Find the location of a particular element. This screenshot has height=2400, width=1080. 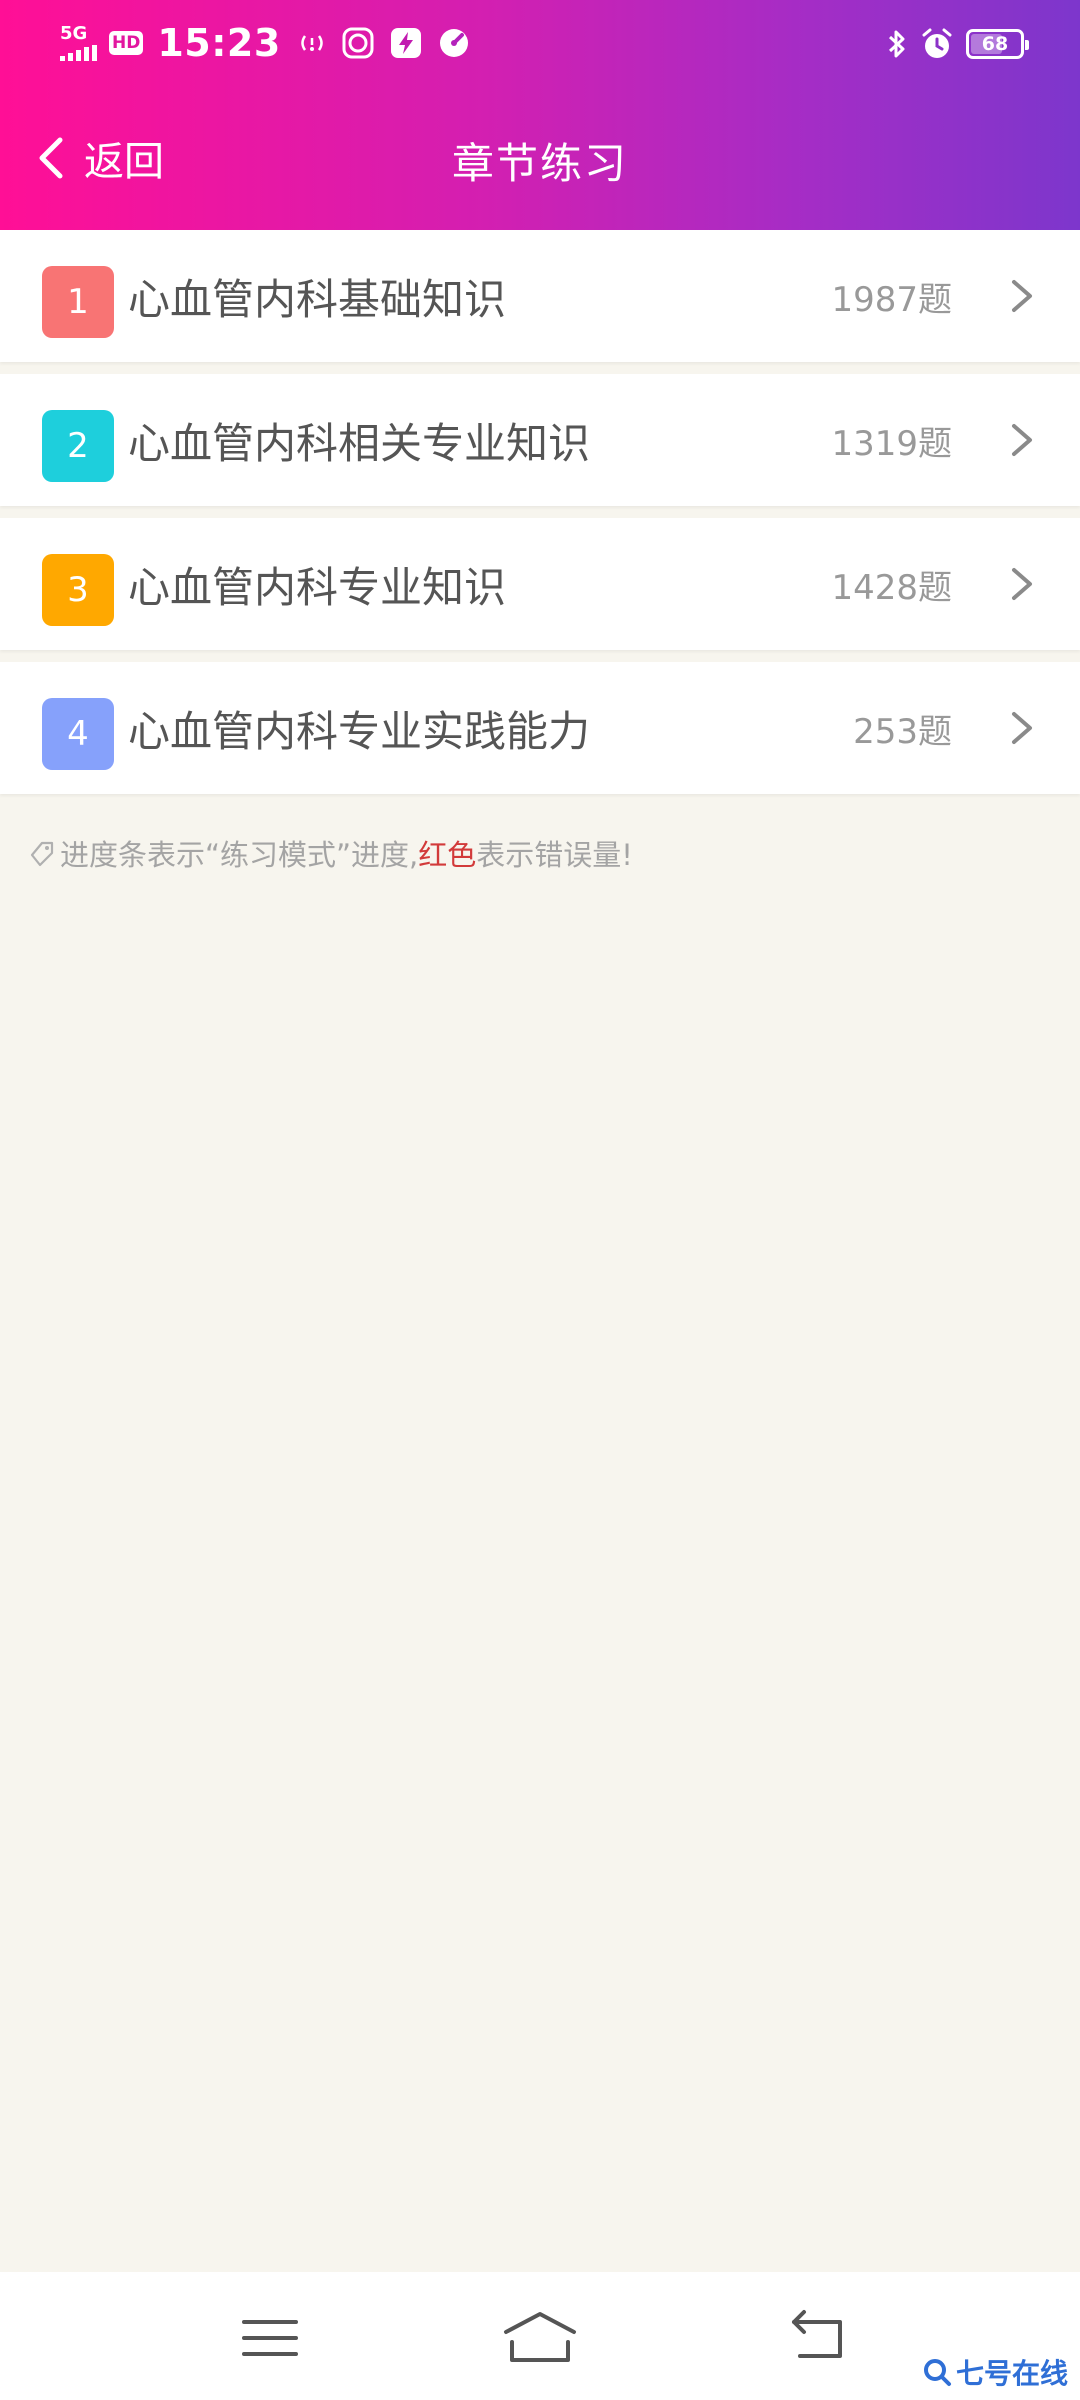

hint-text-end: 表示错误量! is located at coordinates (554, 855).